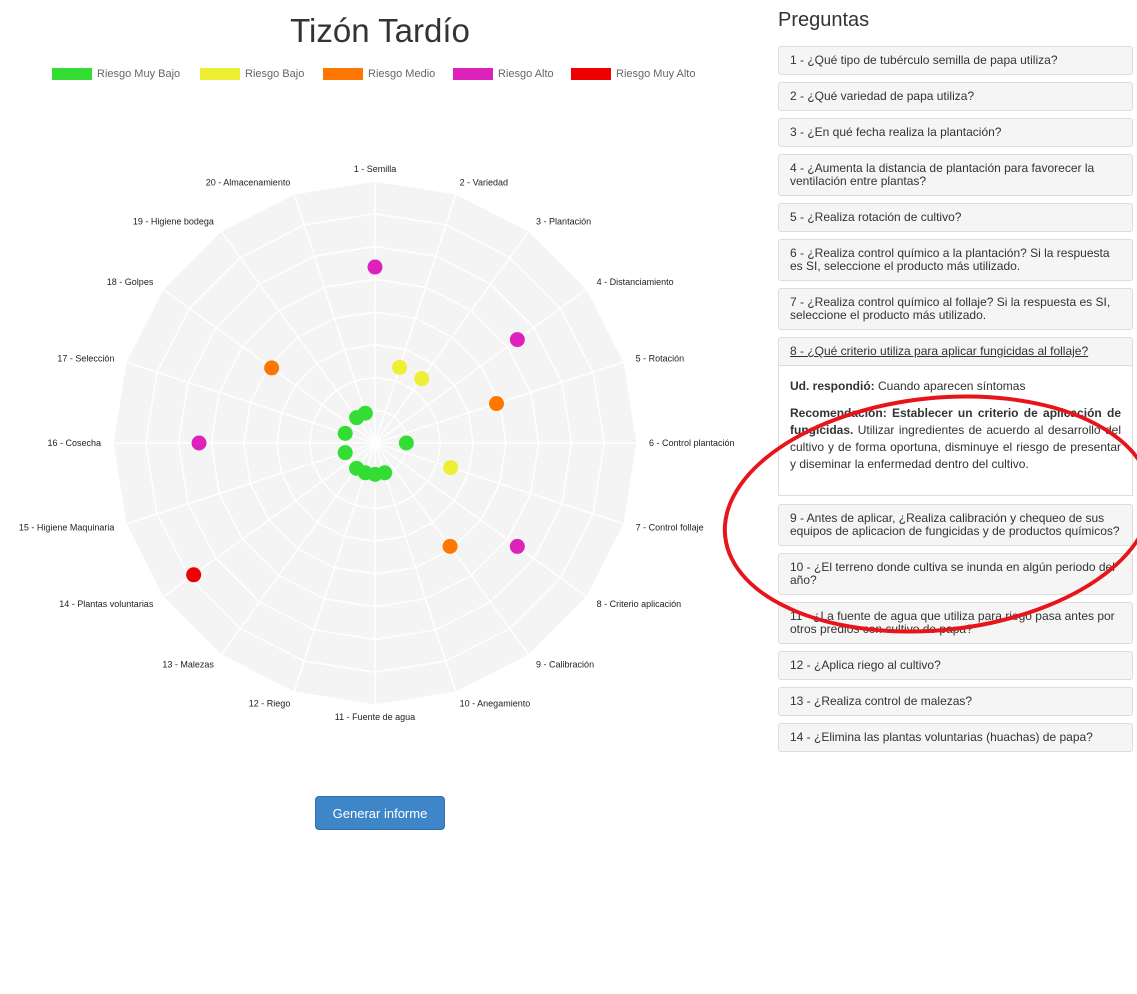 The height and width of the screenshot is (994, 1137). What do you see at coordinates (656, 74) in the screenshot?
I see `legend-label: Riesgo Muy Alto` at bounding box center [656, 74].